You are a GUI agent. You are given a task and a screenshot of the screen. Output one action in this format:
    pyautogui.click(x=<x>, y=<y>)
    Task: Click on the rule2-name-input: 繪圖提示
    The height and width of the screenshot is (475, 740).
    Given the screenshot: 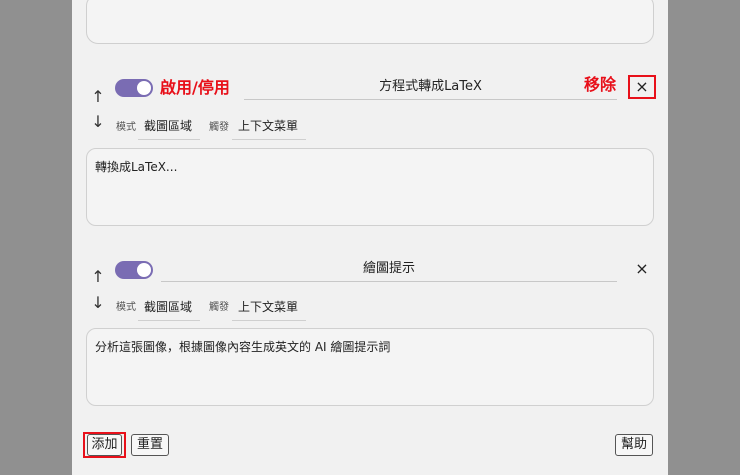 What is the action you would take?
    pyautogui.click(x=389, y=270)
    